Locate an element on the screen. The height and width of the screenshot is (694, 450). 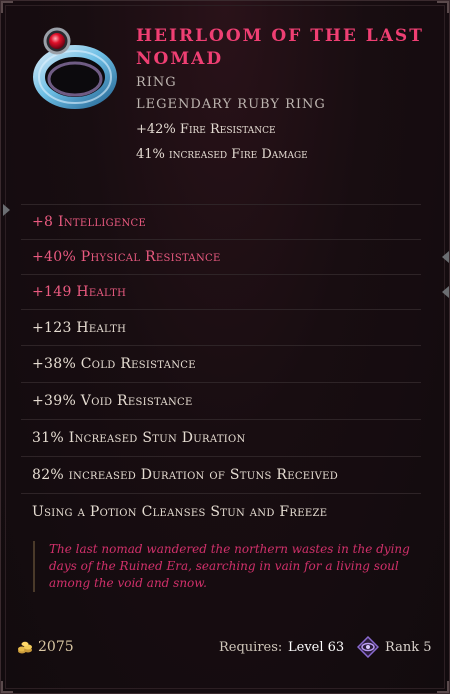
affix-row: +149 Health is located at coordinates (221, 291).